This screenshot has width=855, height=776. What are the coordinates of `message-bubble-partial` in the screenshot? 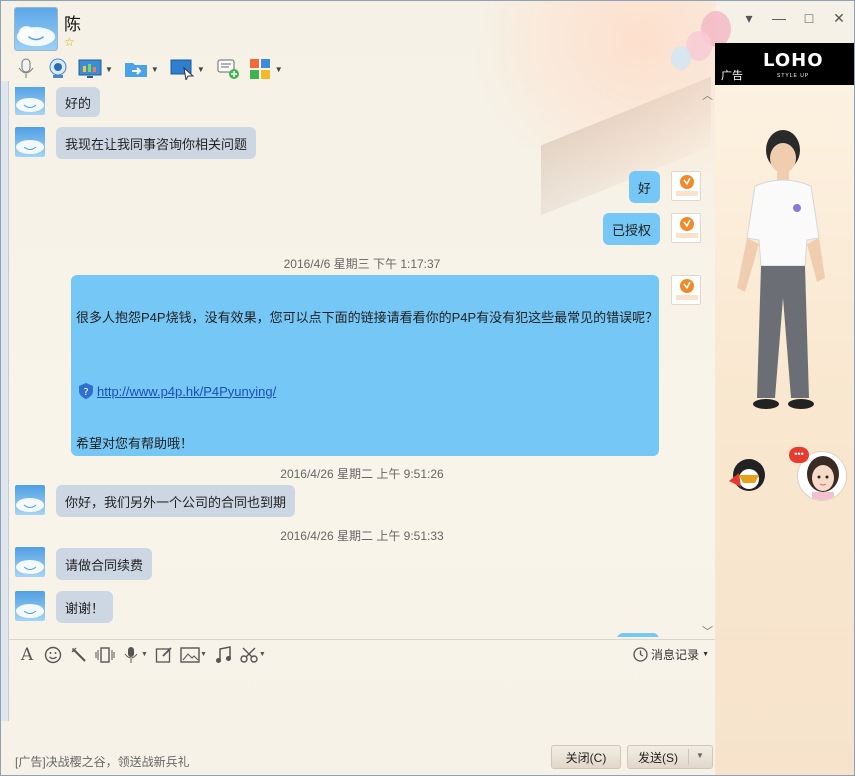 It's located at (638, 635).